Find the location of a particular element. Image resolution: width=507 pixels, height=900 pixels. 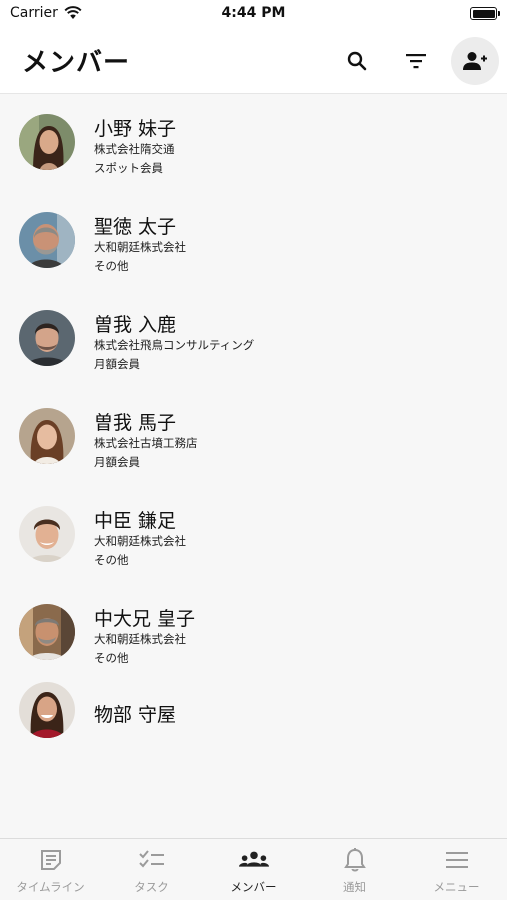

member-name: 中臣 鎌足 is located at coordinates (135, 521).